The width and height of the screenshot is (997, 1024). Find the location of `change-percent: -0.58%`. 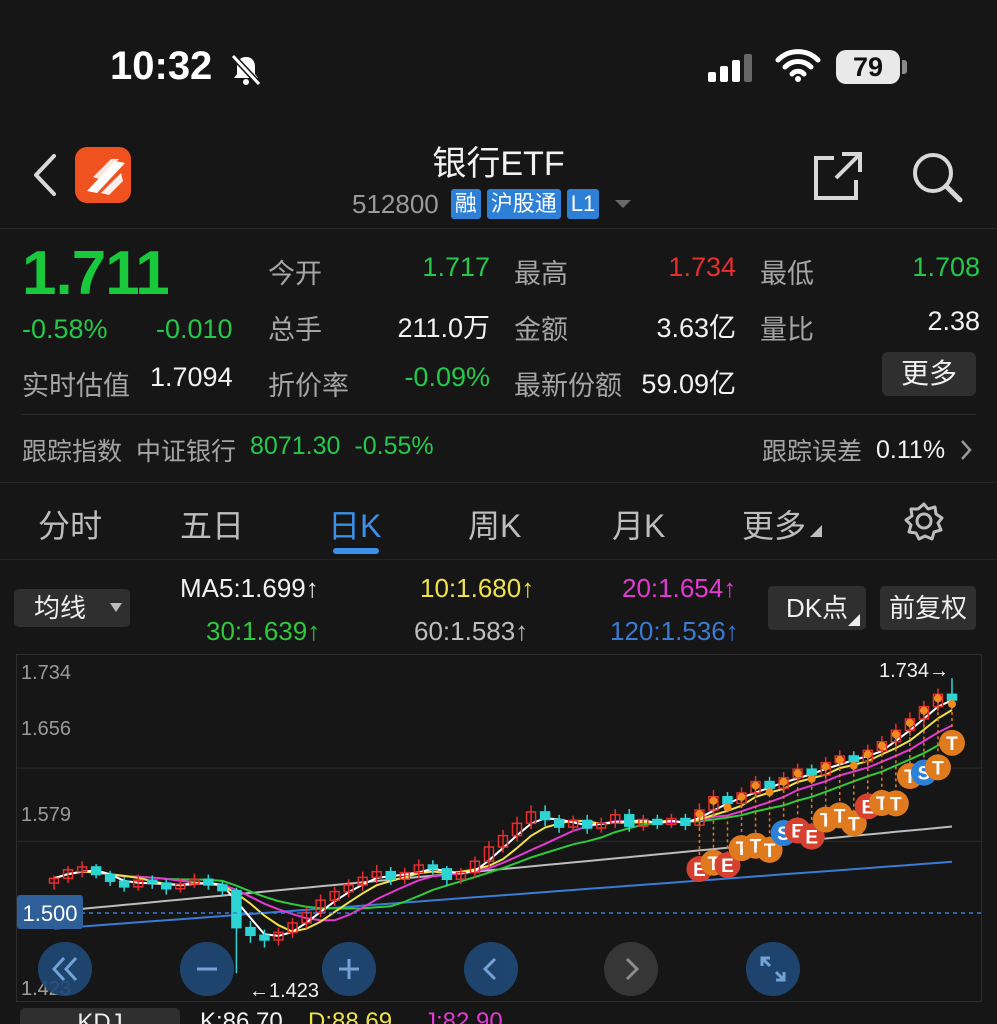

change-percent: -0.58% is located at coordinates (65, 329).